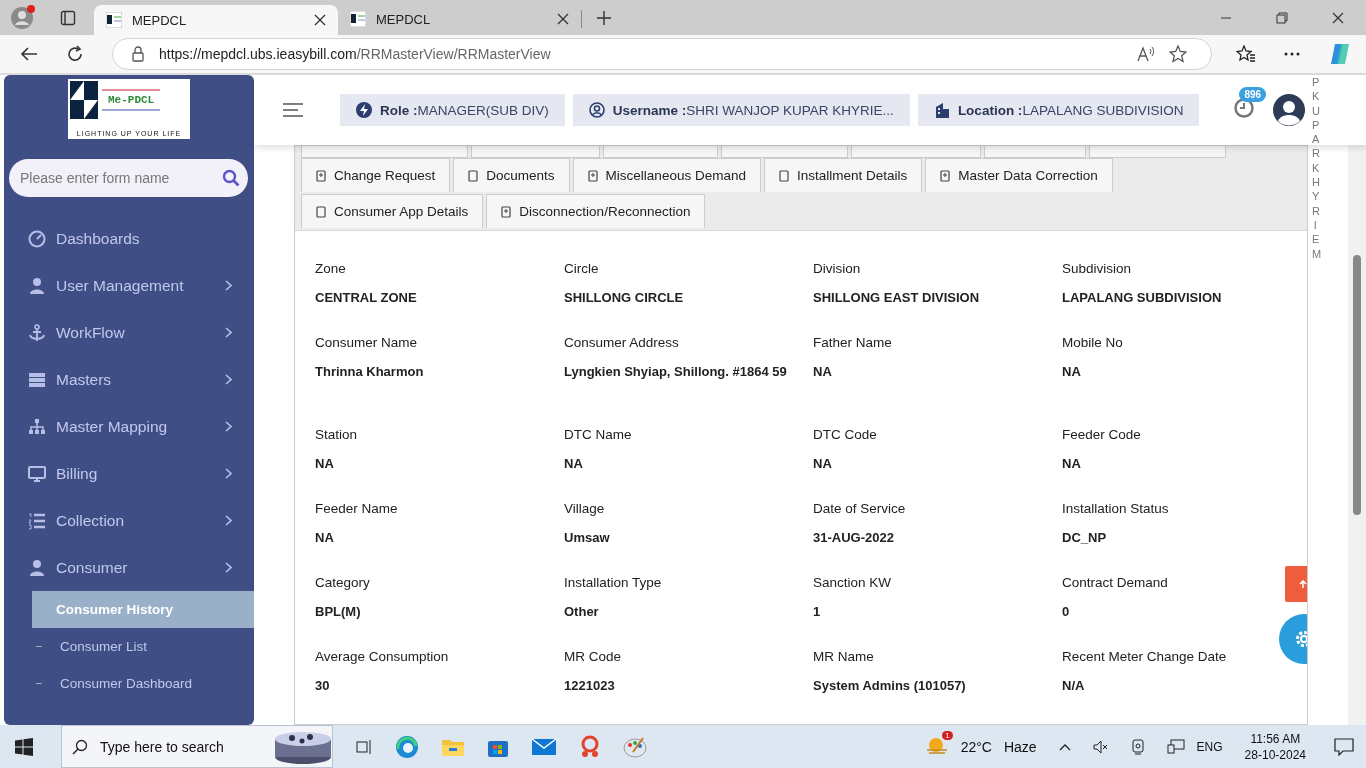 This screenshot has width=1366, height=768. What do you see at coordinates (370, 372) in the screenshot?
I see `field-value: Thrinna Kharmon` at bounding box center [370, 372].